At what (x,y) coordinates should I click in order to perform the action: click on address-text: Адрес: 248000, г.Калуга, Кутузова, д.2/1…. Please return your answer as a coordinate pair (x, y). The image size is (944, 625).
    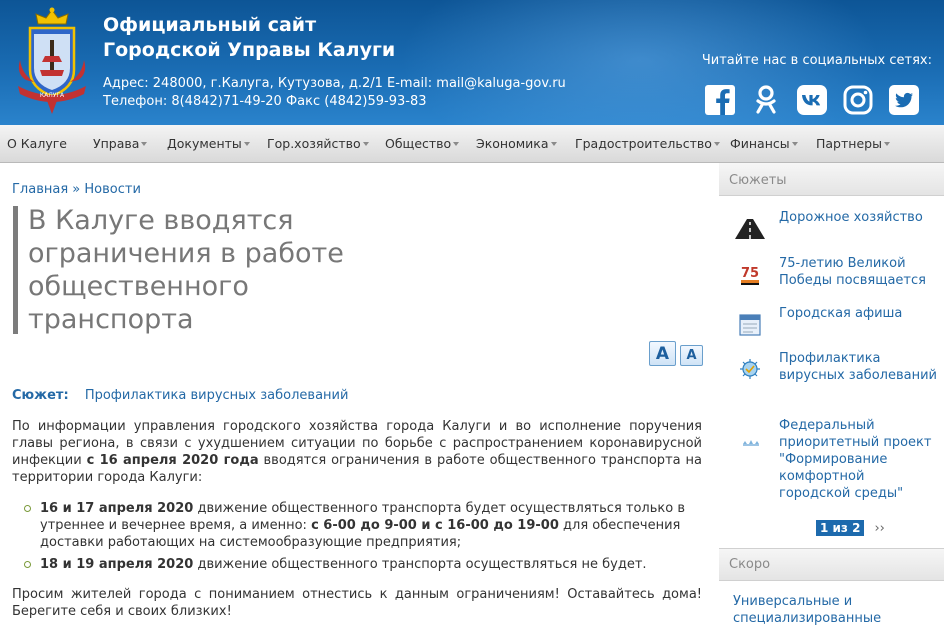
    Looking at the image, I should click on (334, 83).